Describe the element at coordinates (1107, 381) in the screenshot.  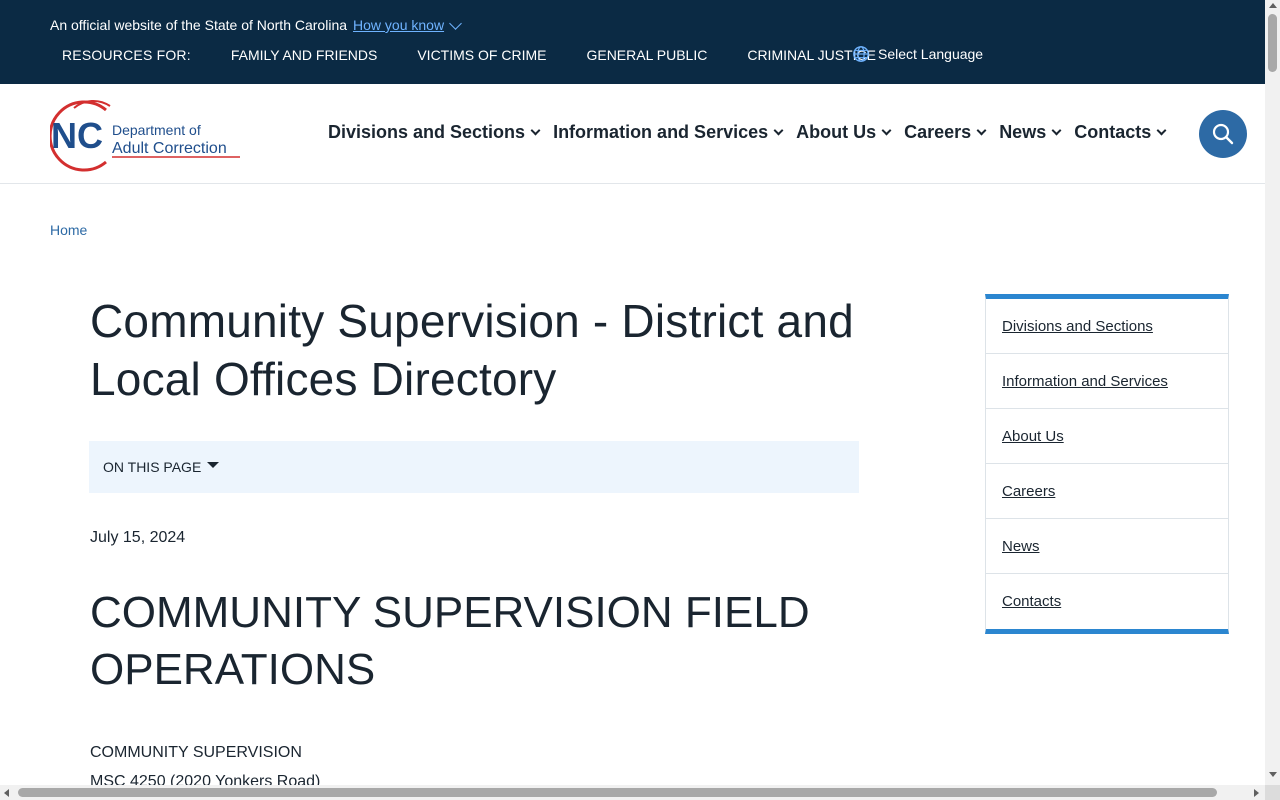
I see `side-menu-information-and-services: Information and Services` at that location.